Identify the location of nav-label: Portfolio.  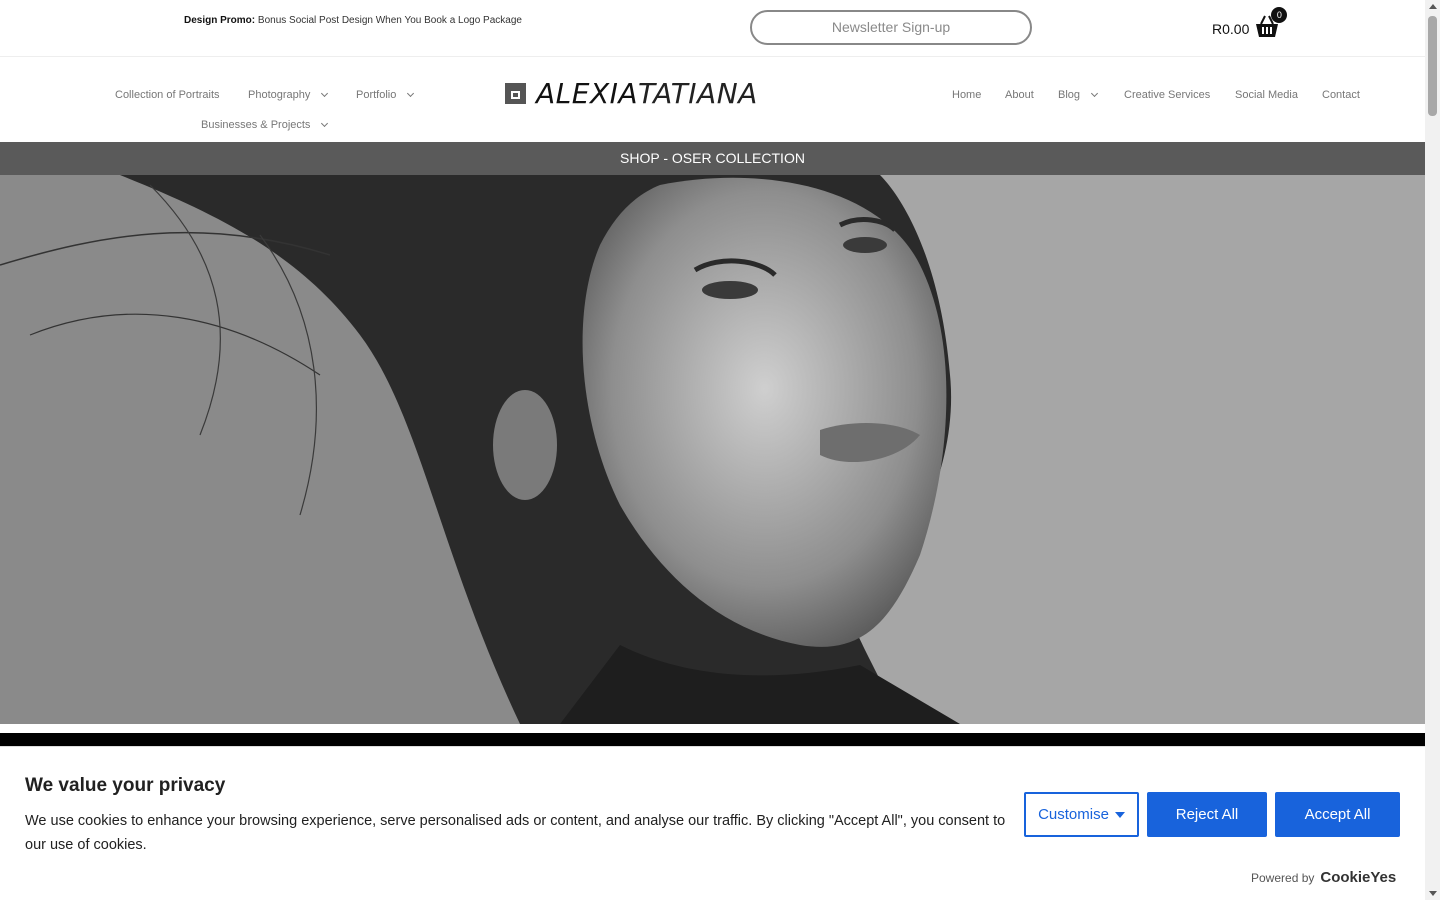
(376, 95).